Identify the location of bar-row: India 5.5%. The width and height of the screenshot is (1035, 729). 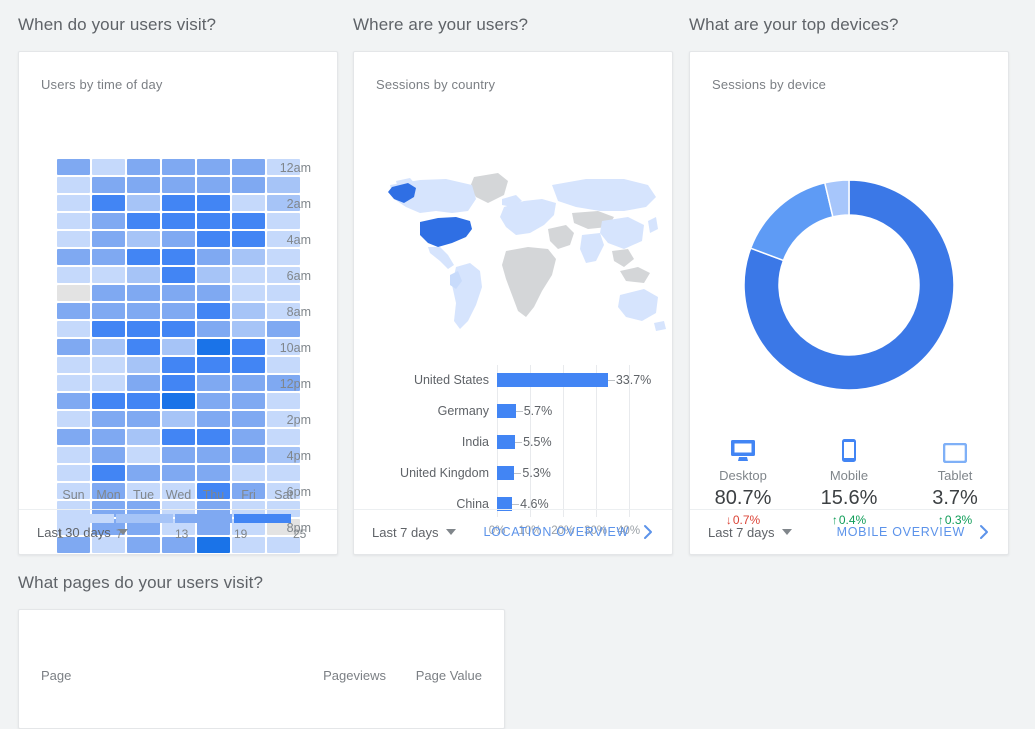
(464, 442).